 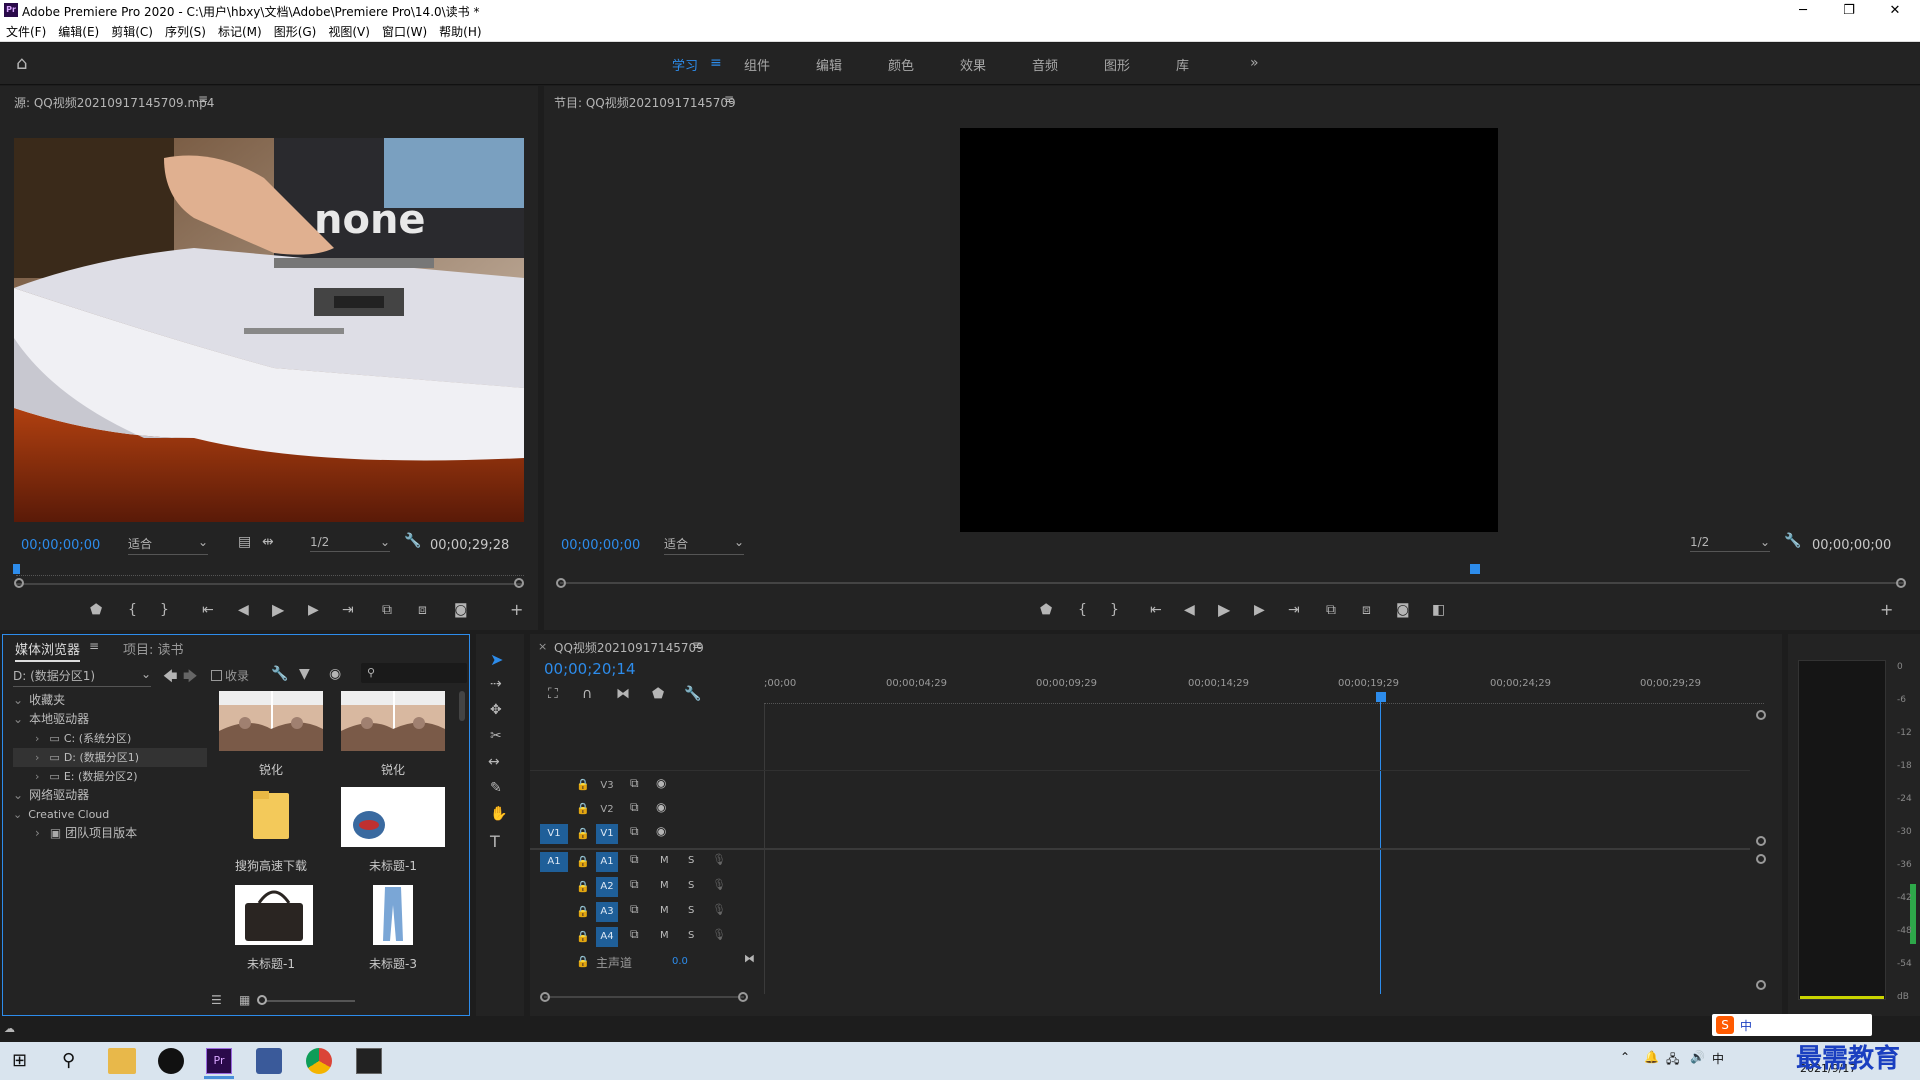 I want to click on program-fit-dropdown: 适合 ⌄, so click(x=704, y=545).